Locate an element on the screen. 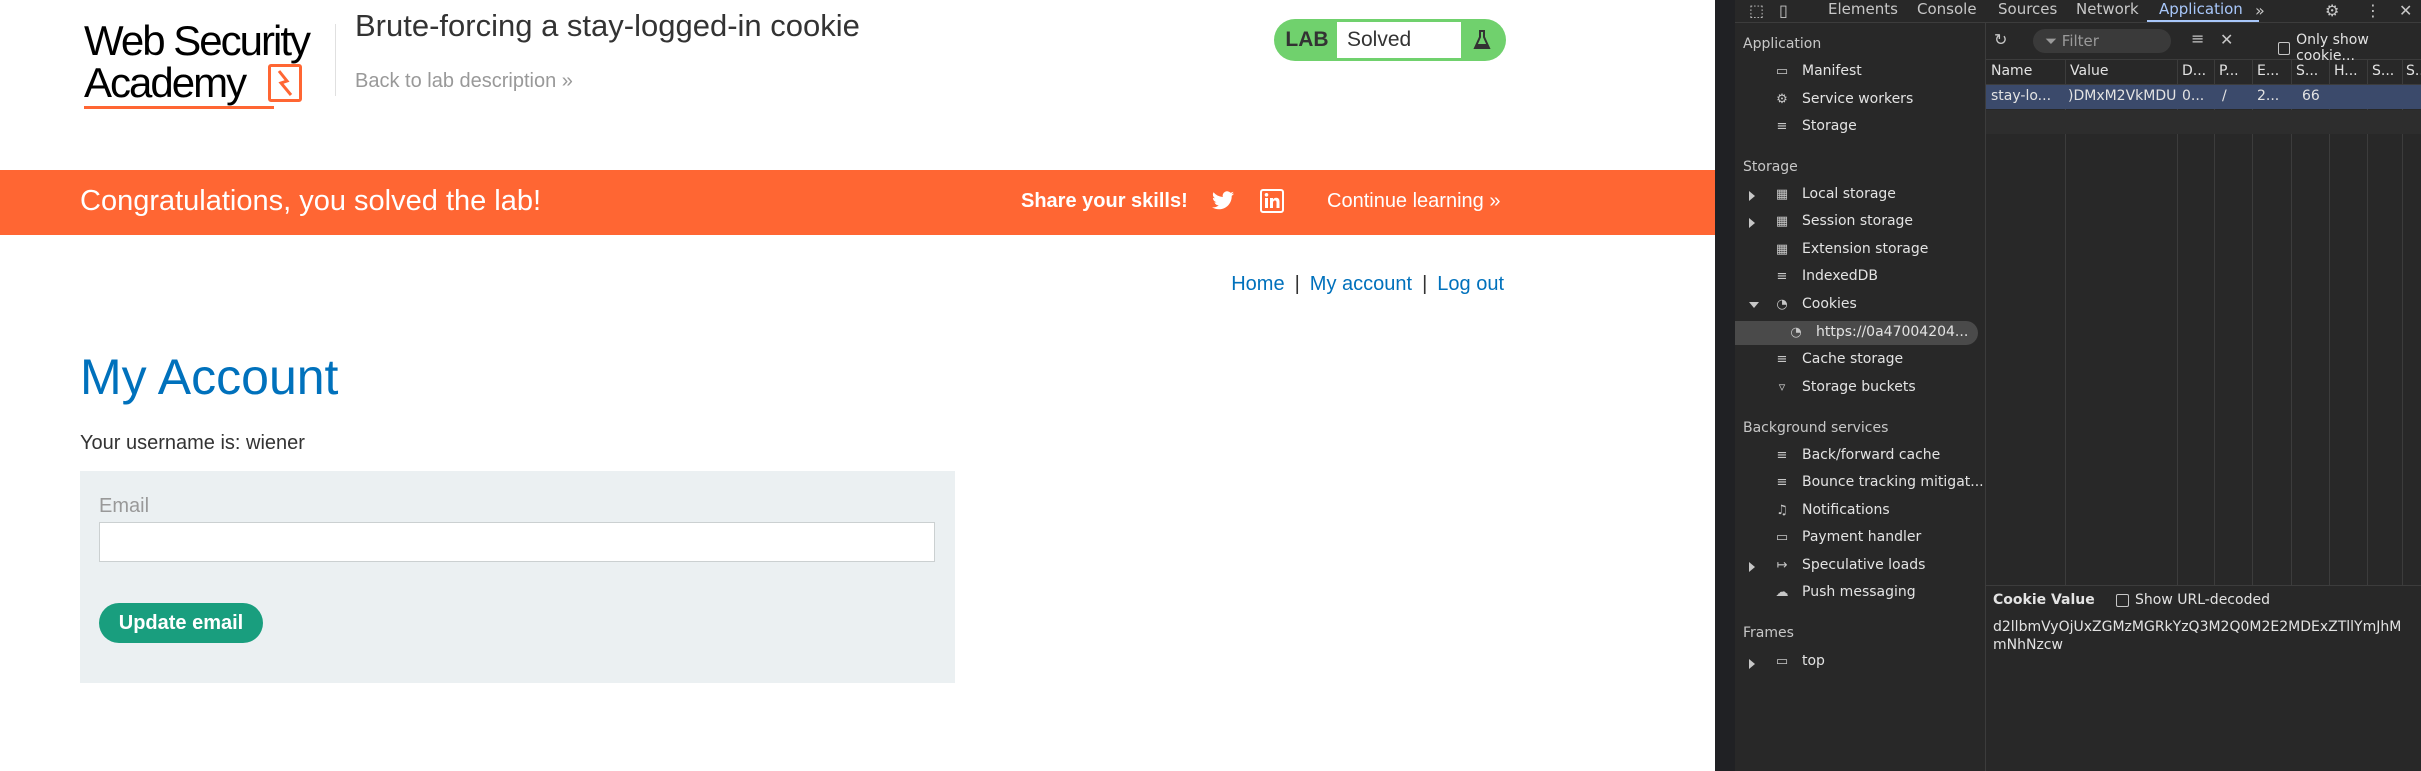 The height and width of the screenshot is (771, 2421). window-icon: ▭ is located at coordinates (1782, 661).